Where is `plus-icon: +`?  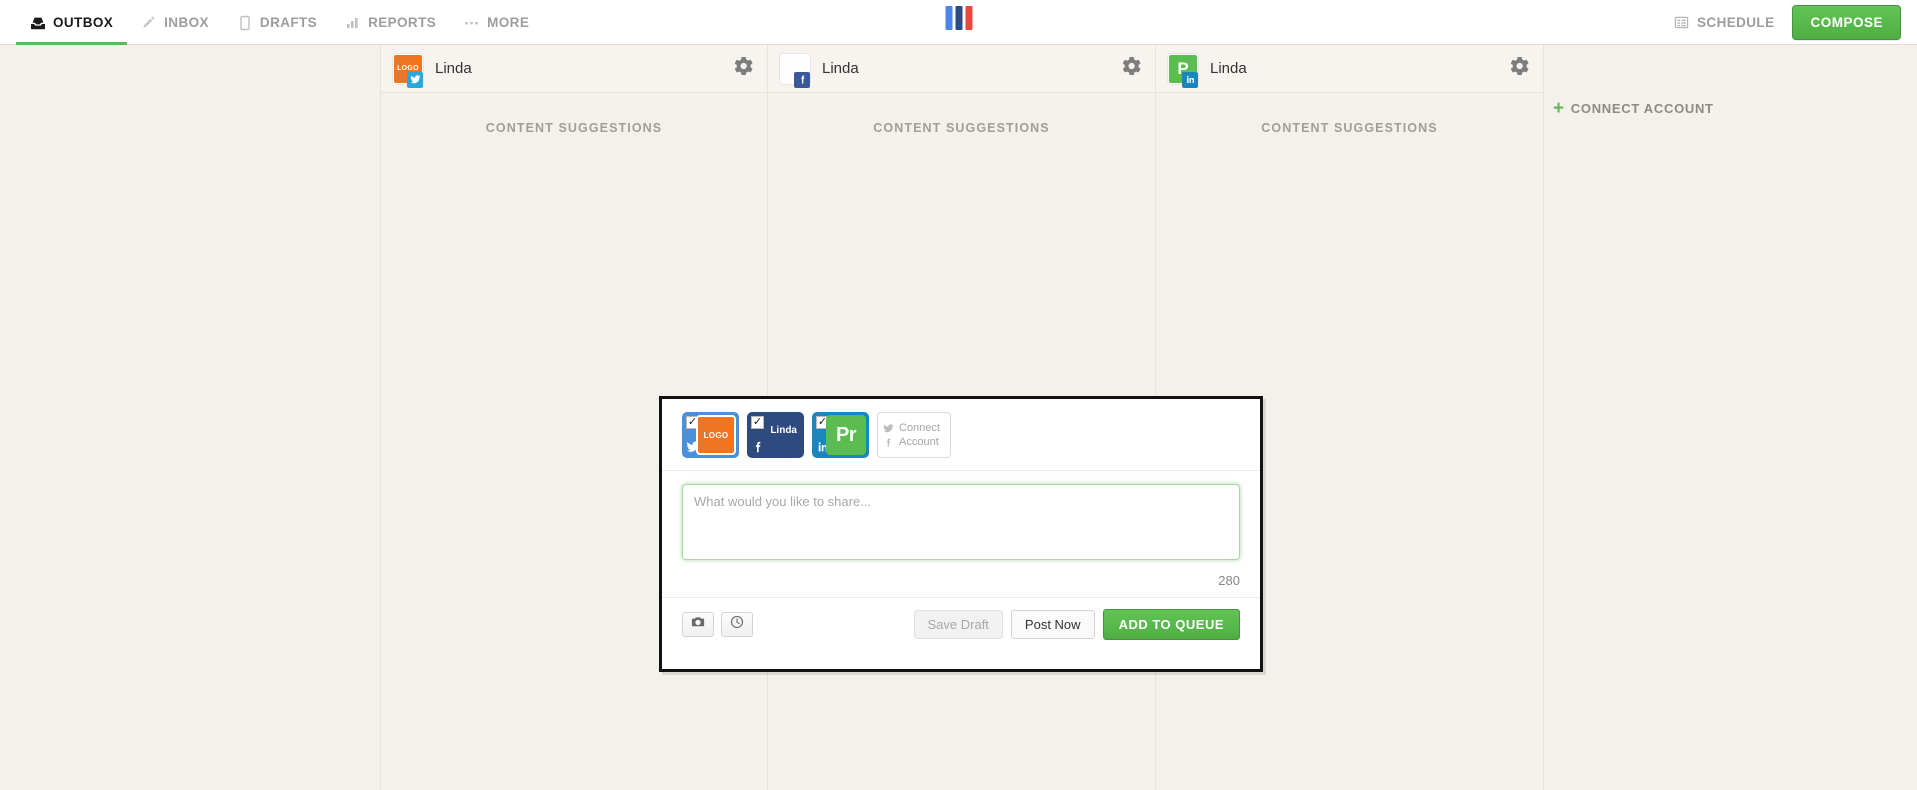
plus-icon: + is located at coordinates (1559, 108).